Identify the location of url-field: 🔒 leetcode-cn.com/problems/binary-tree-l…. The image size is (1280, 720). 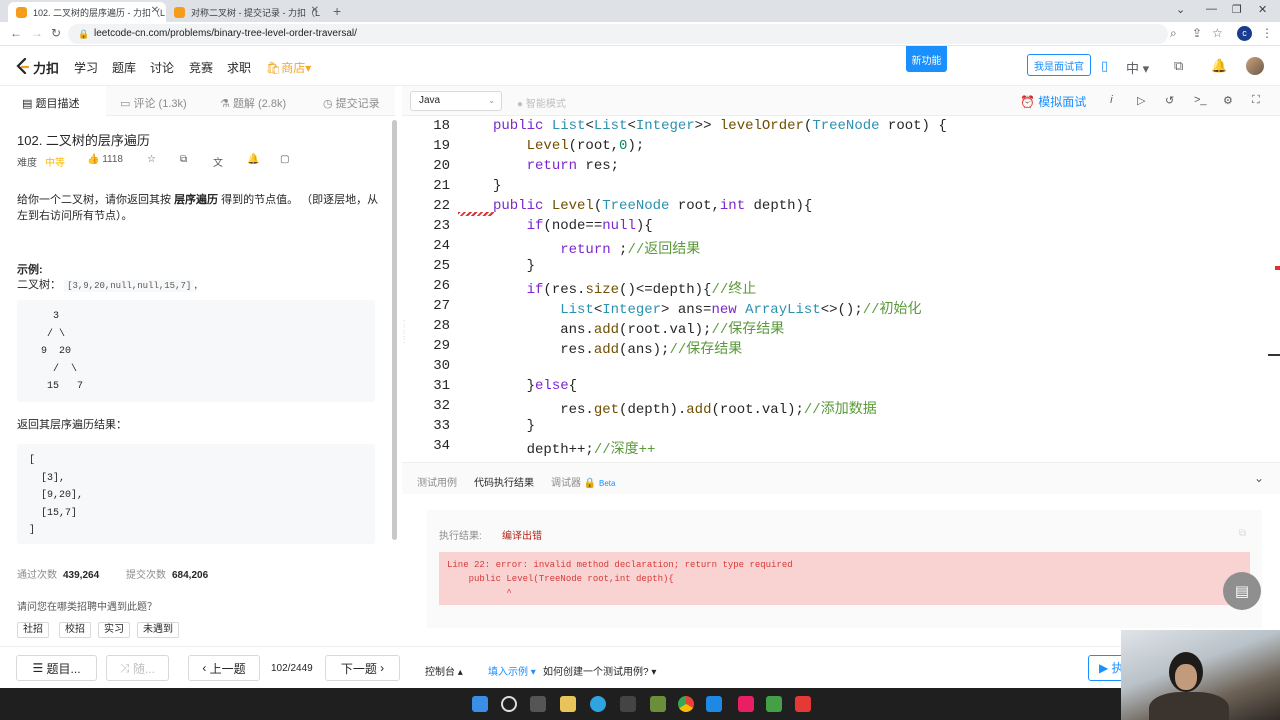
(618, 34).